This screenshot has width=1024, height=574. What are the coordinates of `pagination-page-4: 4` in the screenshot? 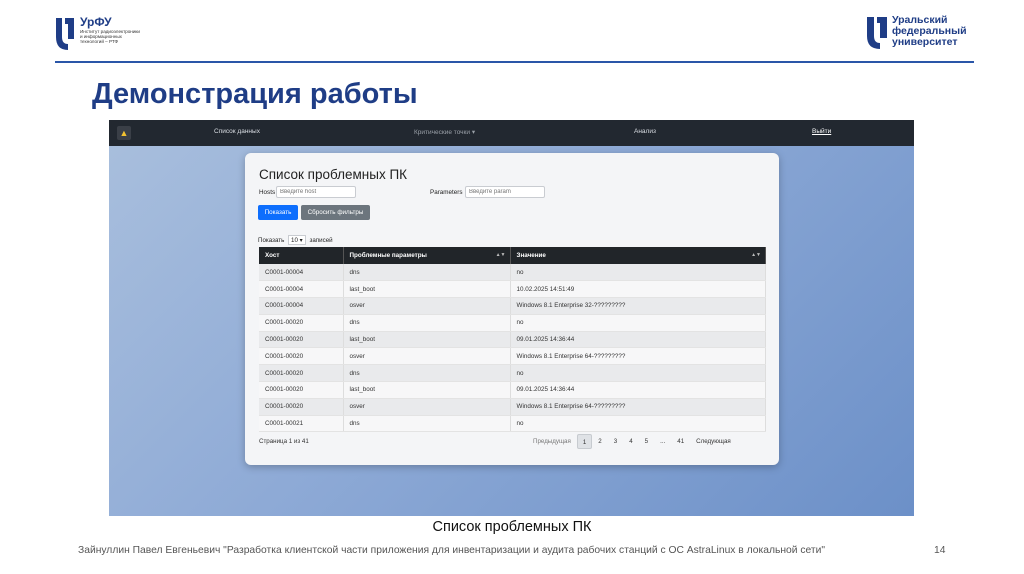 It's located at (630, 441).